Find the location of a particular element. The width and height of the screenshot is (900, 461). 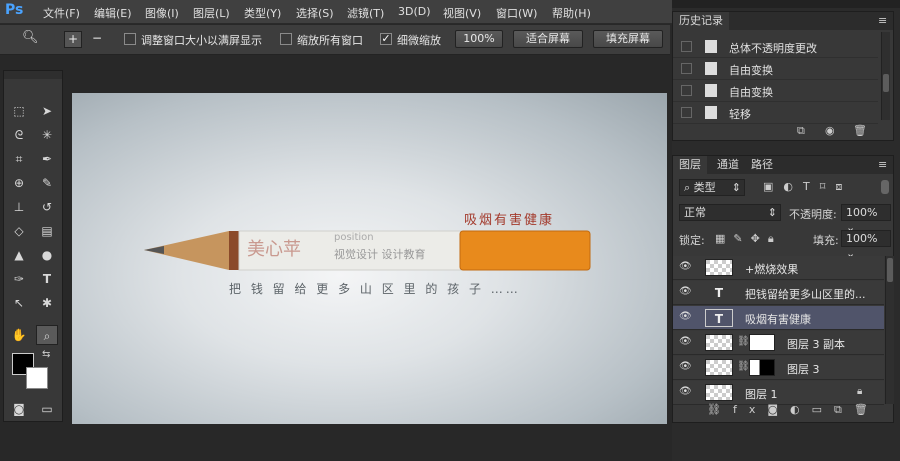

layer-row: 👁︎ 图层 1 🔒︎ is located at coordinates (778, 393).